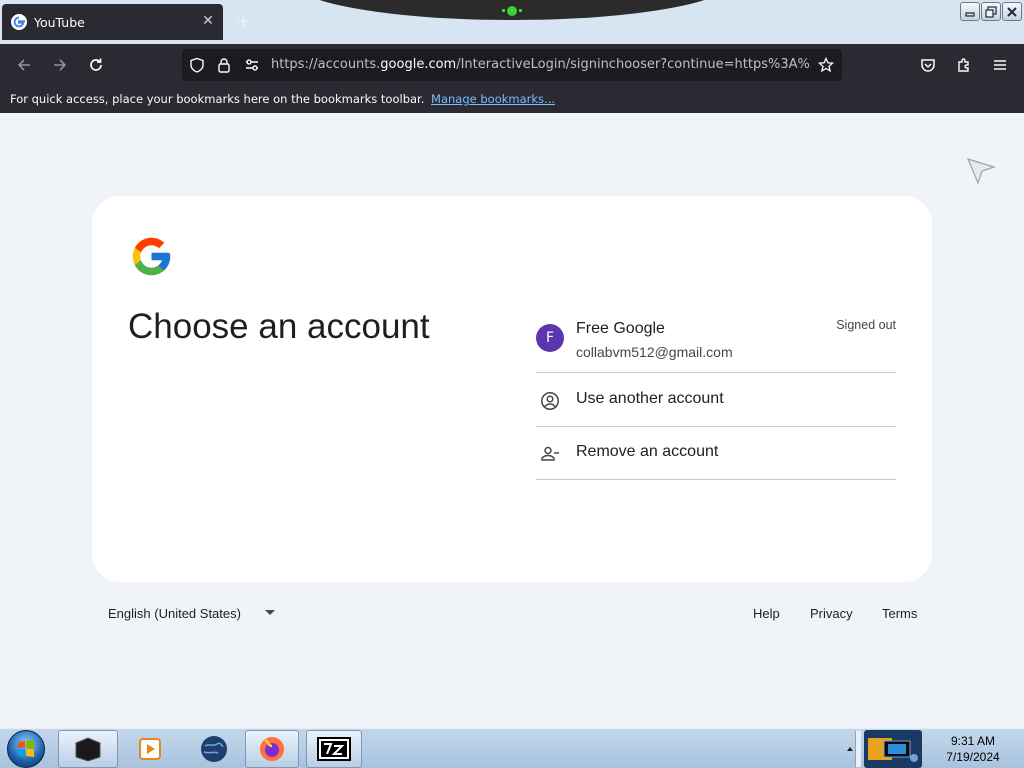  I want to click on taskbar-item-firefox, so click(272, 749).